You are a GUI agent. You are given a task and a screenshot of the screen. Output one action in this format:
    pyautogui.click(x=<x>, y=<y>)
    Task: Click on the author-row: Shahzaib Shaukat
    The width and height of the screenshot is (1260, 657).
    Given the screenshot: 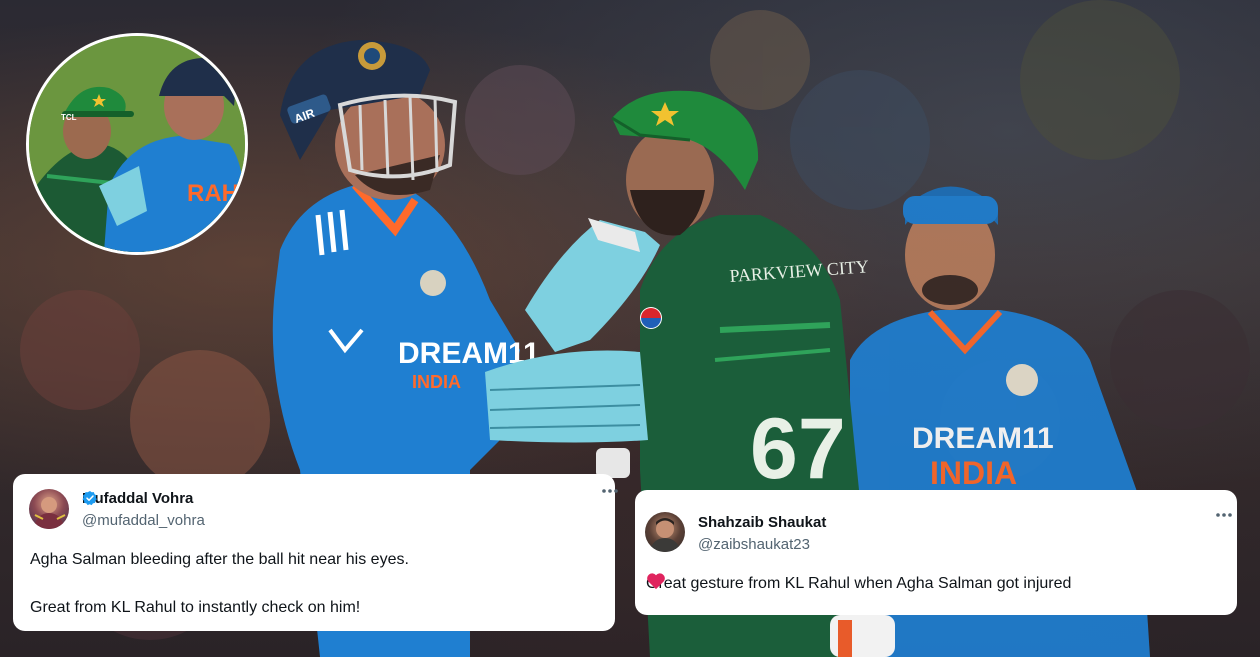 What is the action you would take?
    pyautogui.click(x=762, y=522)
    